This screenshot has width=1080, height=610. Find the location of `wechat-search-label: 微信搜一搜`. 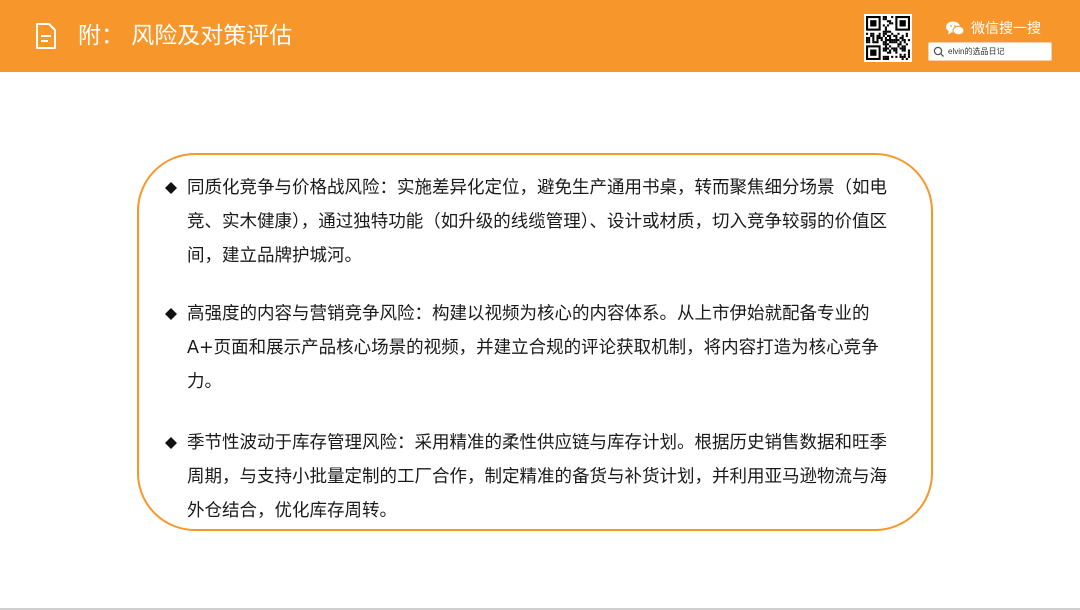

wechat-search-label: 微信搜一搜 is located at coordinates (1006, 29).